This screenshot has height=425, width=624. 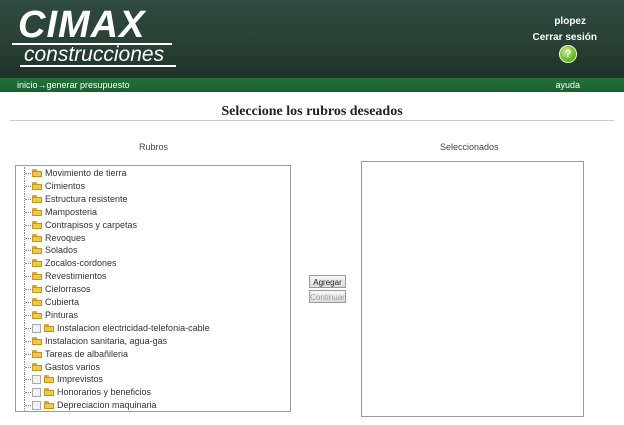 What do you see at coordinates (73, 366) in the screenshot?
I see `tree-item-label: Gastos varios` at bounding box center [73, 366].